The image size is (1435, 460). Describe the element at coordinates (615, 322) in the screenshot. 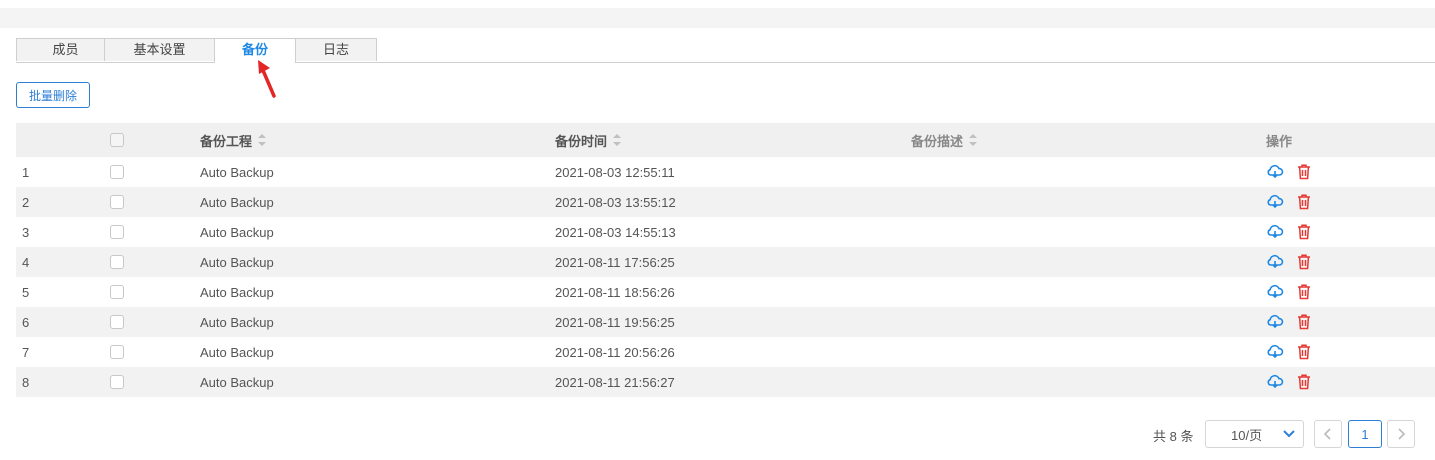

I see `row-time: 2021-08-11 19:56:25` at that location.